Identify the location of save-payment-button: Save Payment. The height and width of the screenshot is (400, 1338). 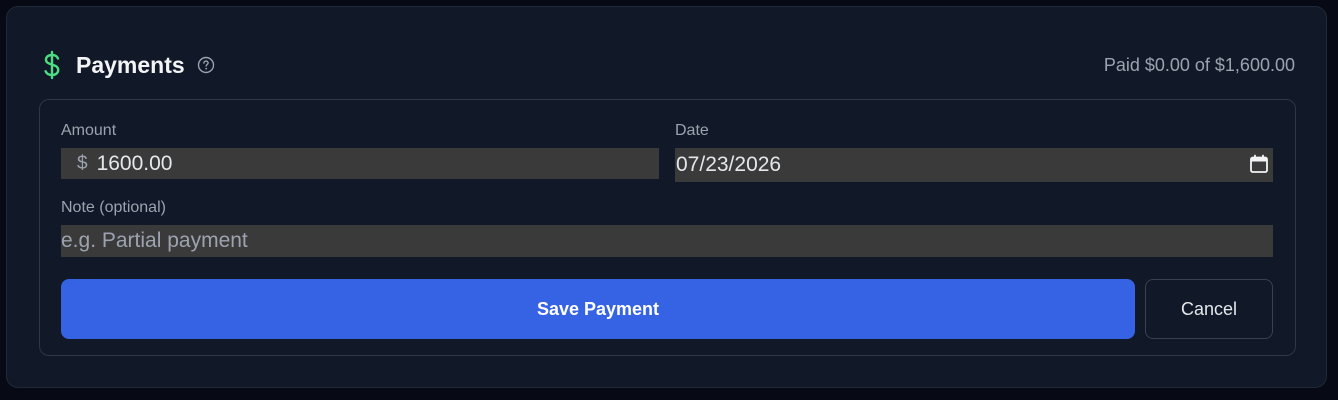
(598, 309).